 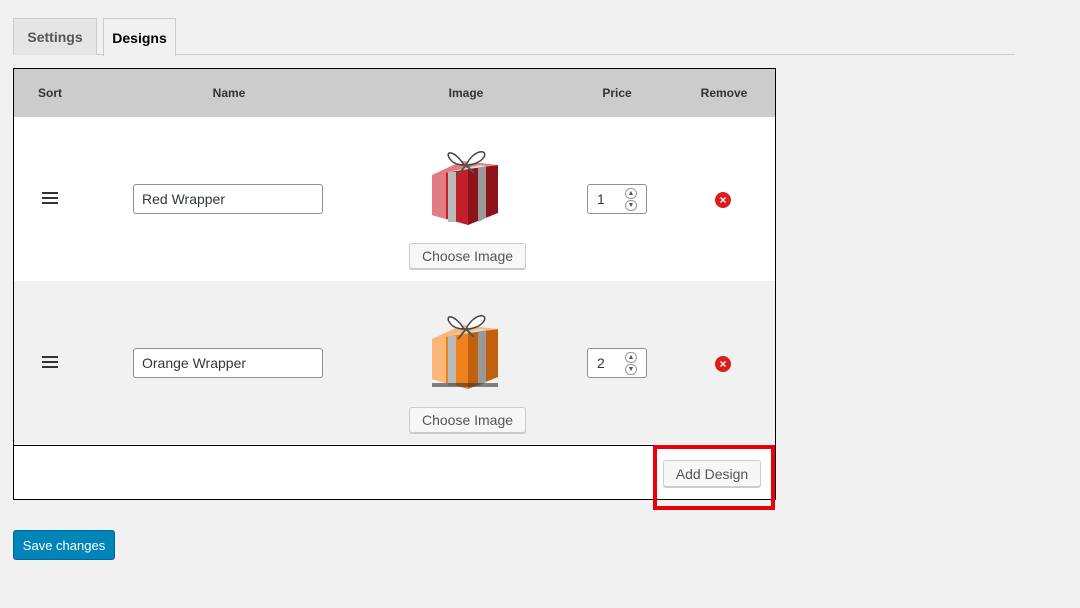 I want to click on column-header-remove: Remove, so click(x=724, y=93).